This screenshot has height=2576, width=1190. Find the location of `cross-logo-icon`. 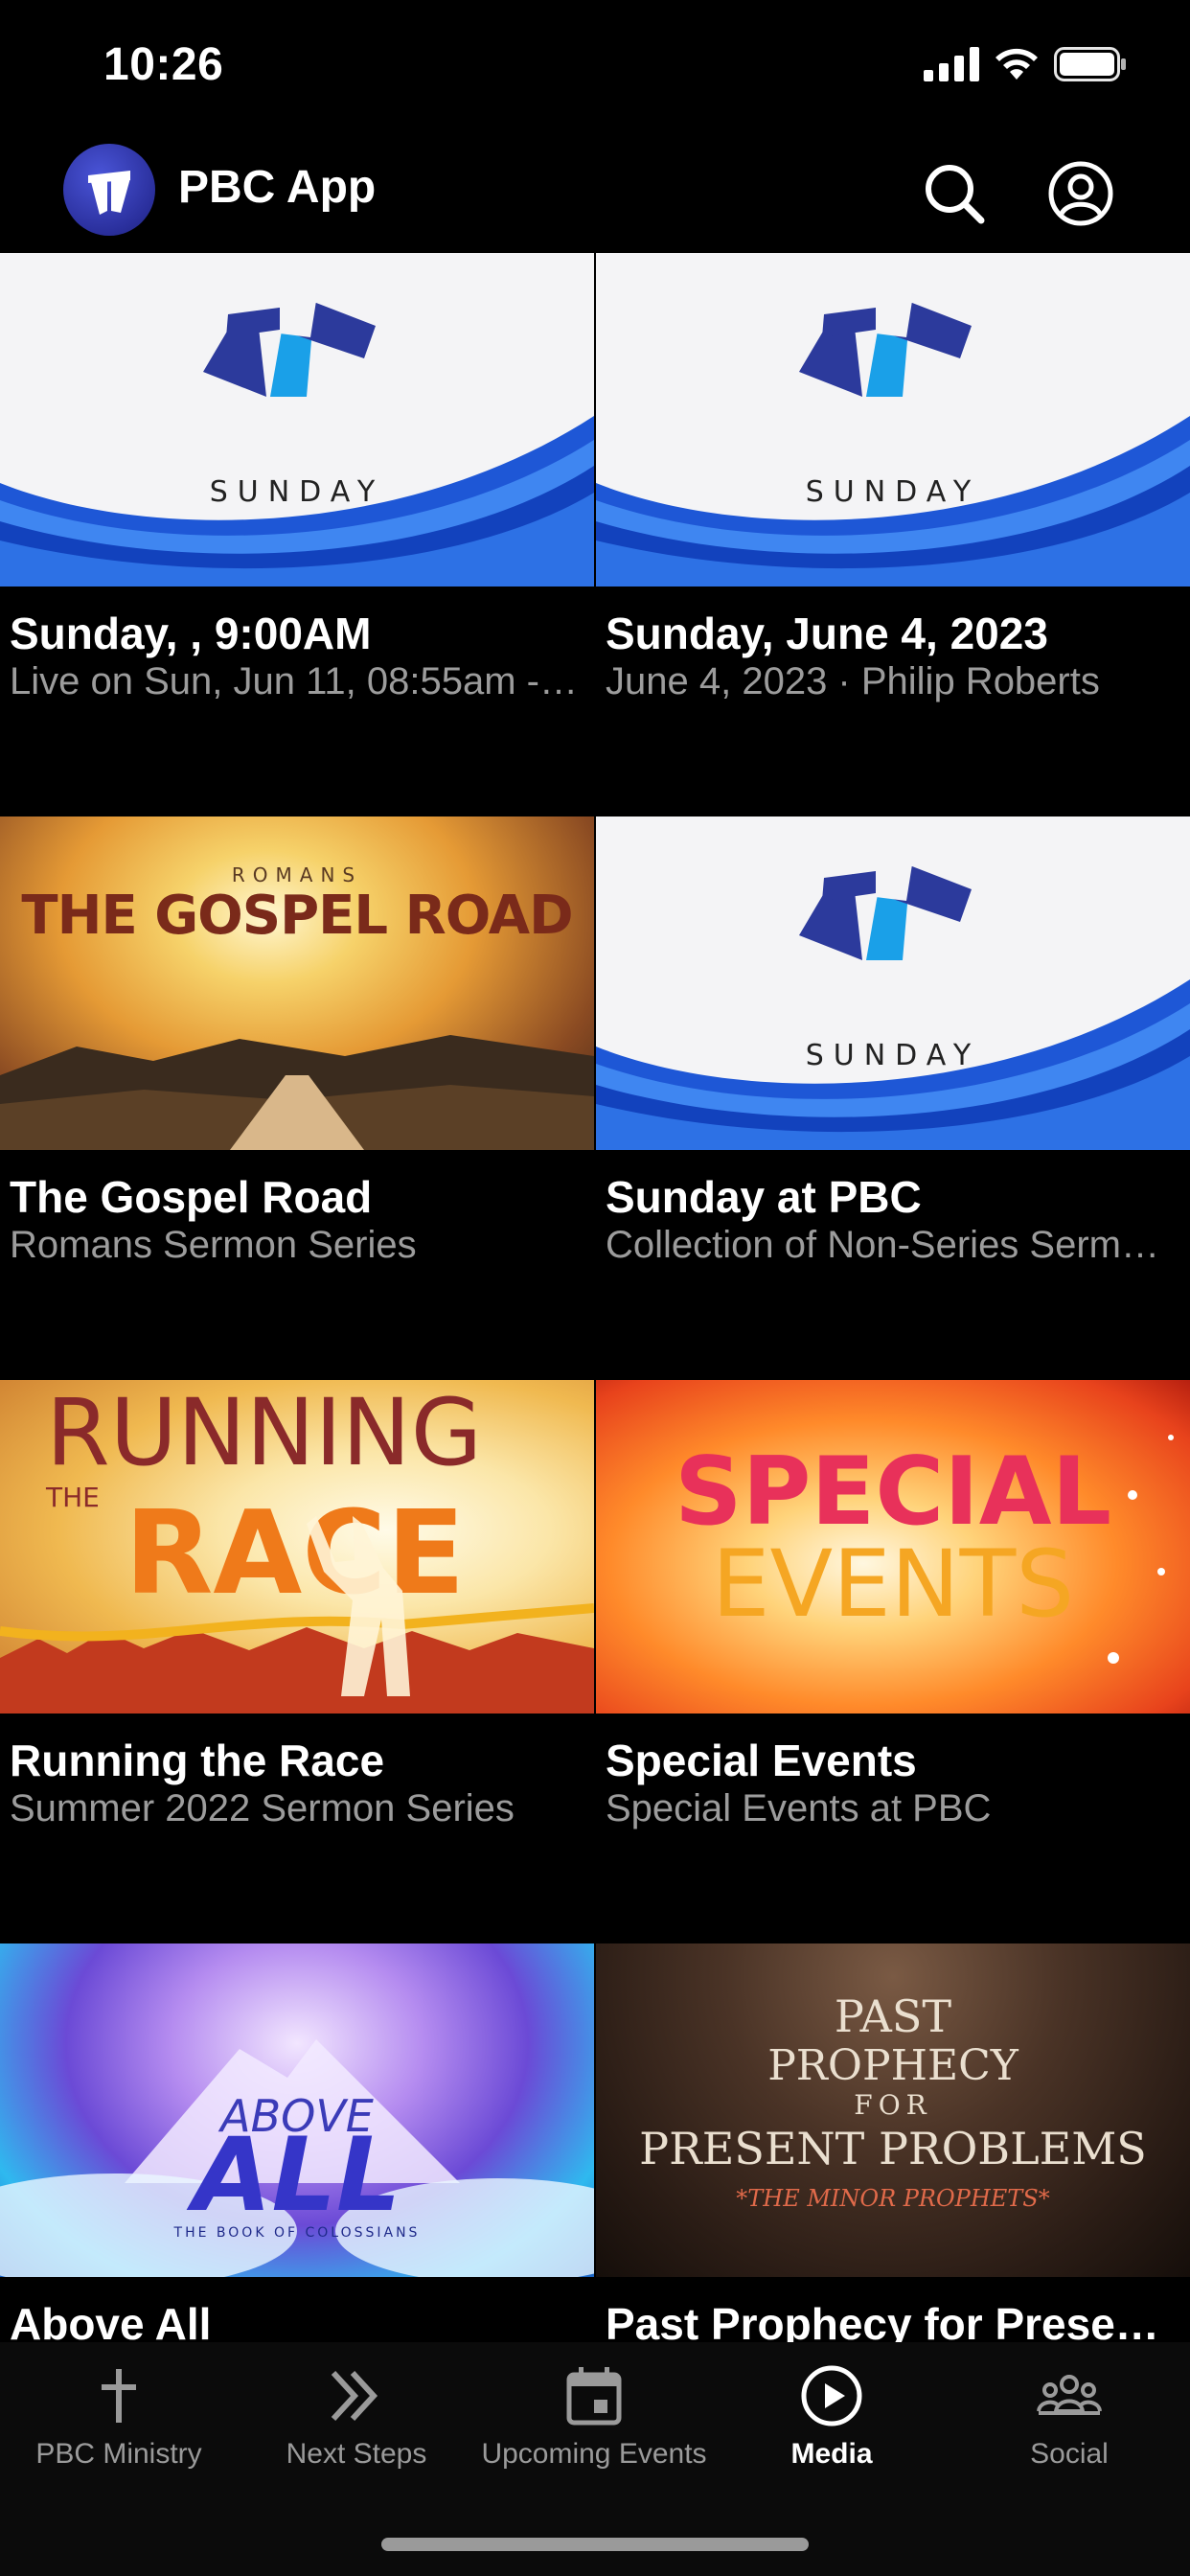

cross-logo-icon is located at coordinates (109, 193).